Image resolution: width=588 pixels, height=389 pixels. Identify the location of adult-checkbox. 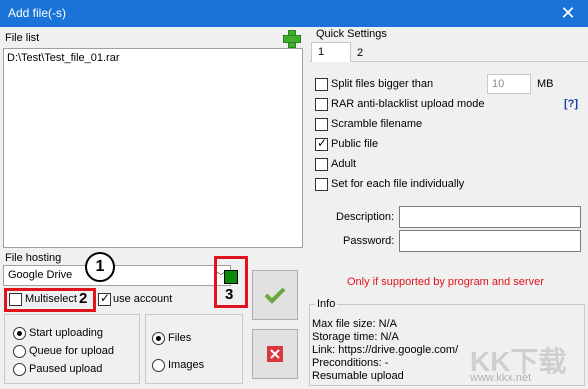
(321, 164).